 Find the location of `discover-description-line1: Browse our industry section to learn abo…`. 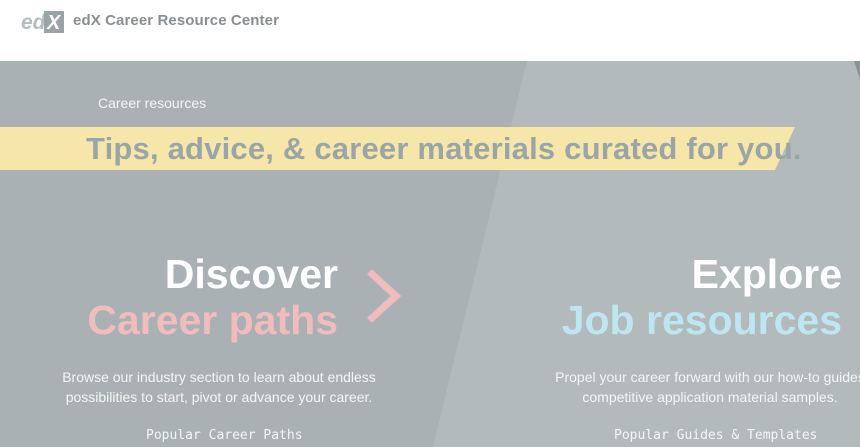

discover-description-line1: Browse our industry section to learn abo… is located at coordinates (219, 377).